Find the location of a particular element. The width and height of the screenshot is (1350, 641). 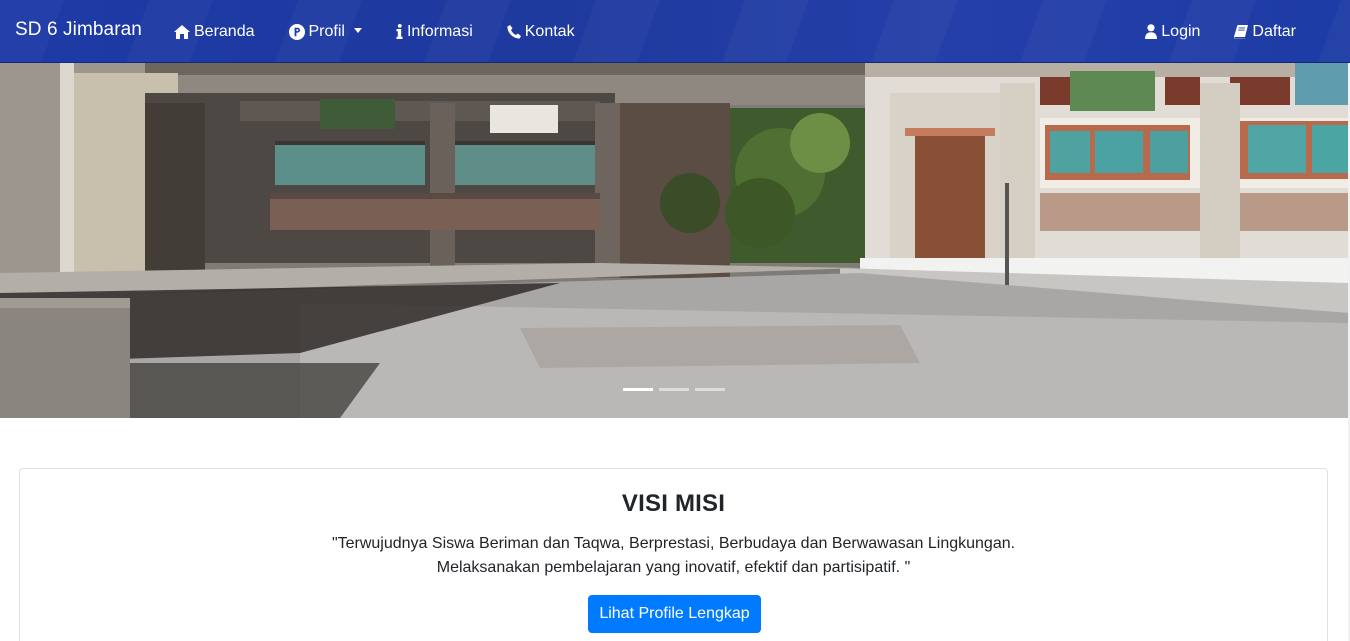

user-icon is located at coordinates (1151, 31).